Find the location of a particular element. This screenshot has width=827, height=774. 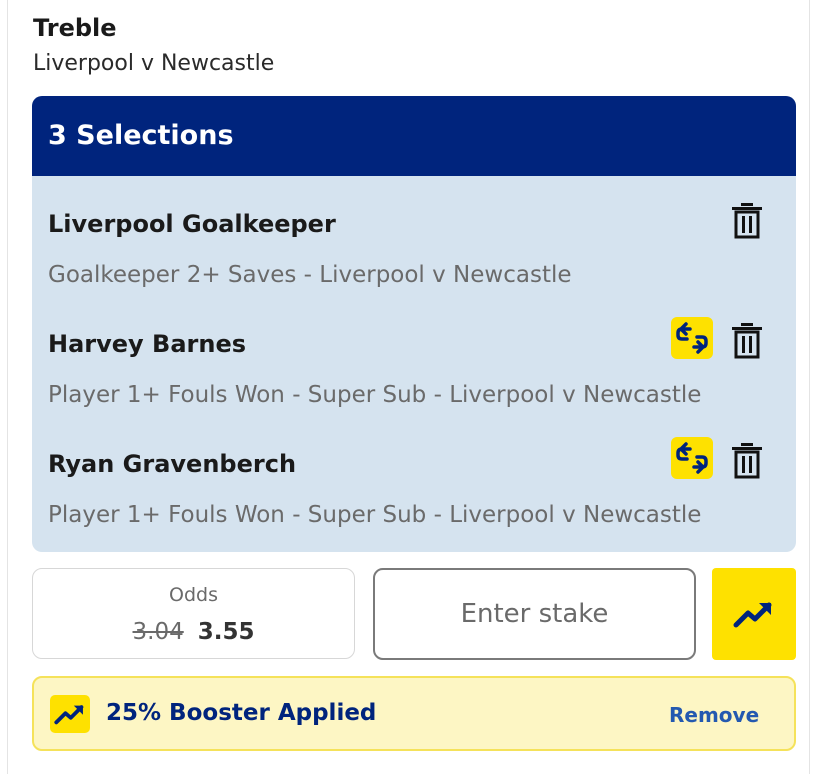

boost-button is located at coordinates (754, 614).